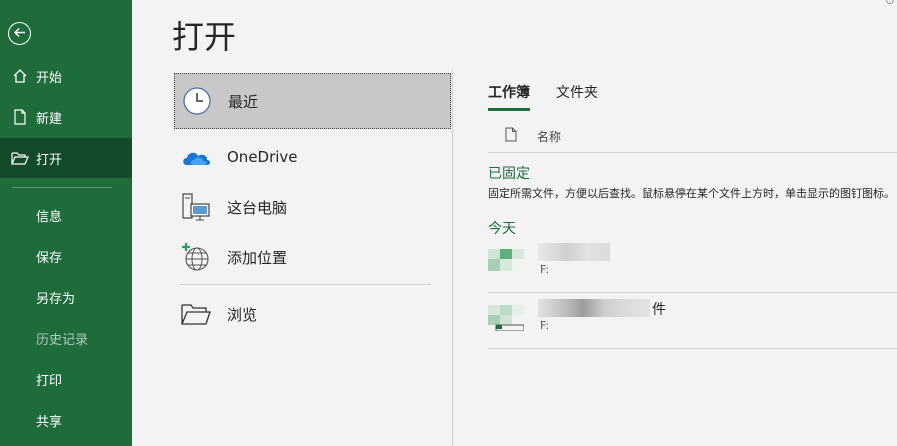  Describe the element at coordinates (62, 340) in the screenshot. I see `nav-history-label: 历史记录` at that location.